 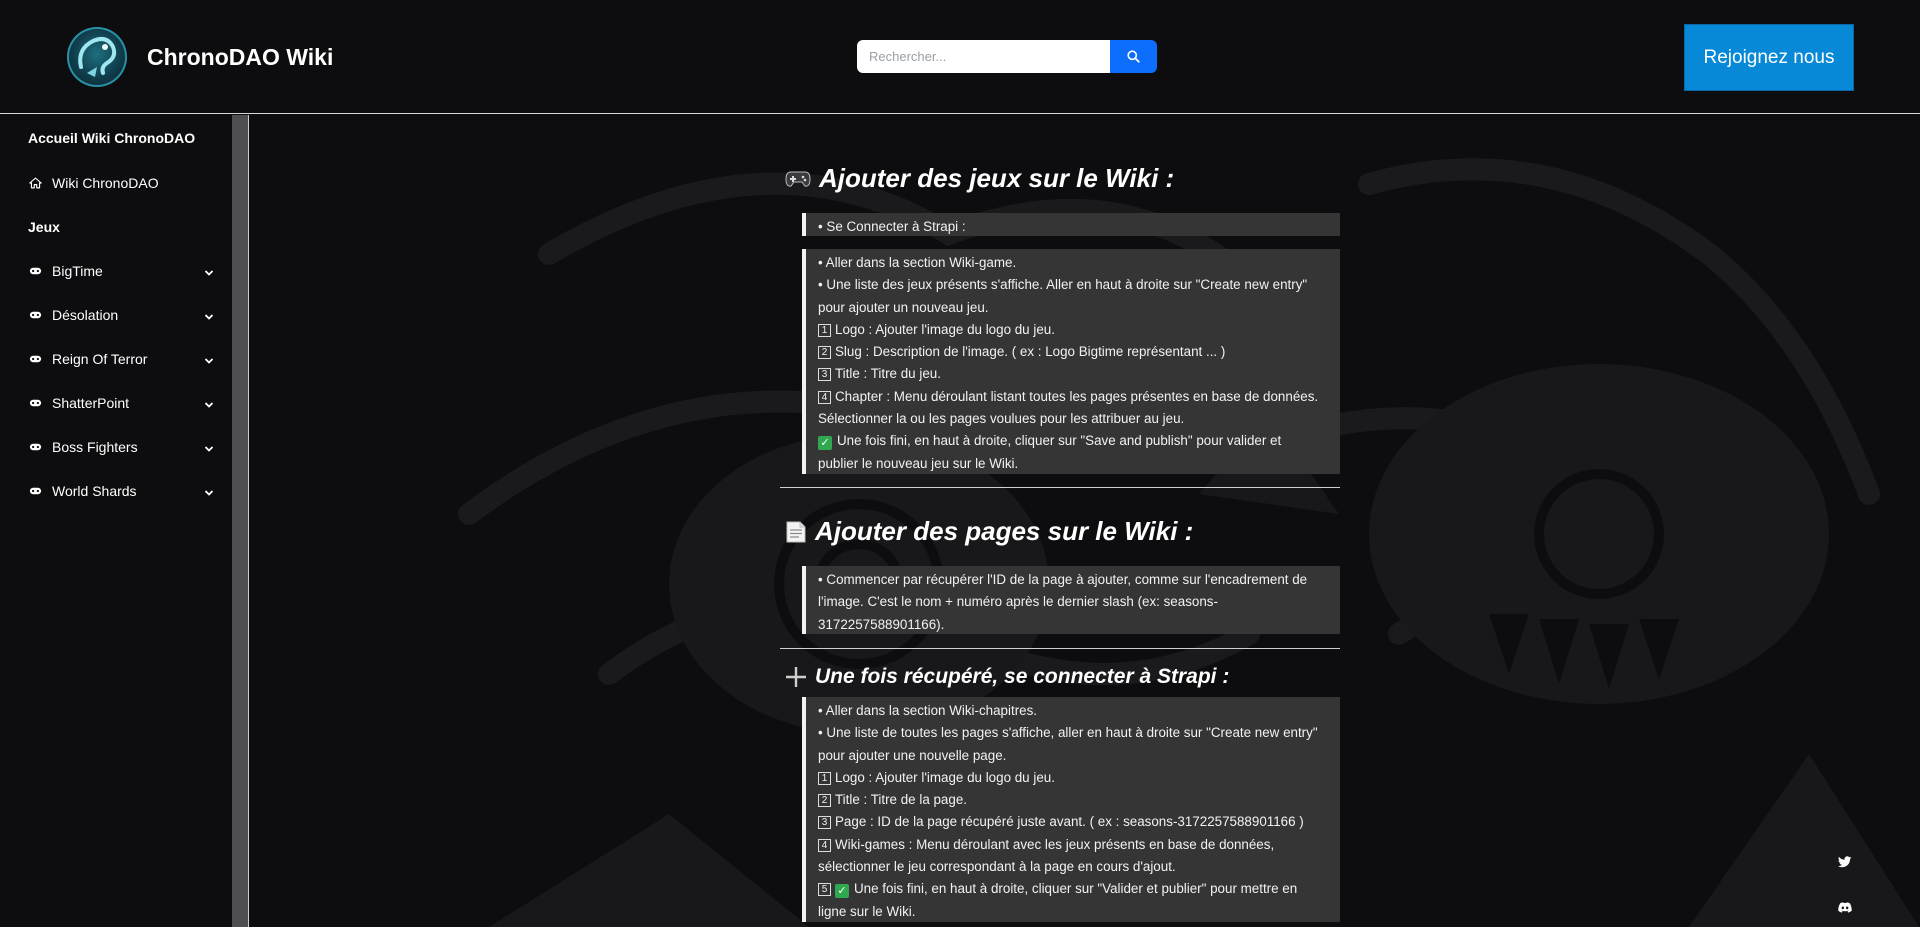 I want to click on join-button: Rejoignez nous, so click(x=1769, y=57).